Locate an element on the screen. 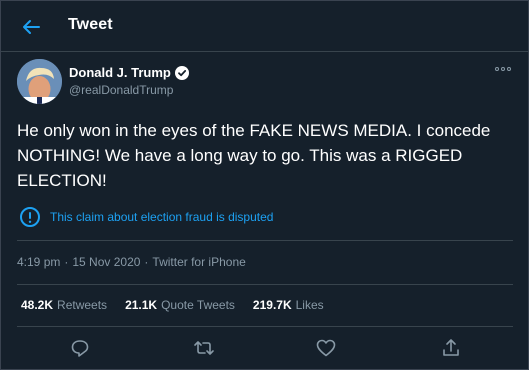 The image size is (529, 370). like-icon is located at coordinates (326, 348).